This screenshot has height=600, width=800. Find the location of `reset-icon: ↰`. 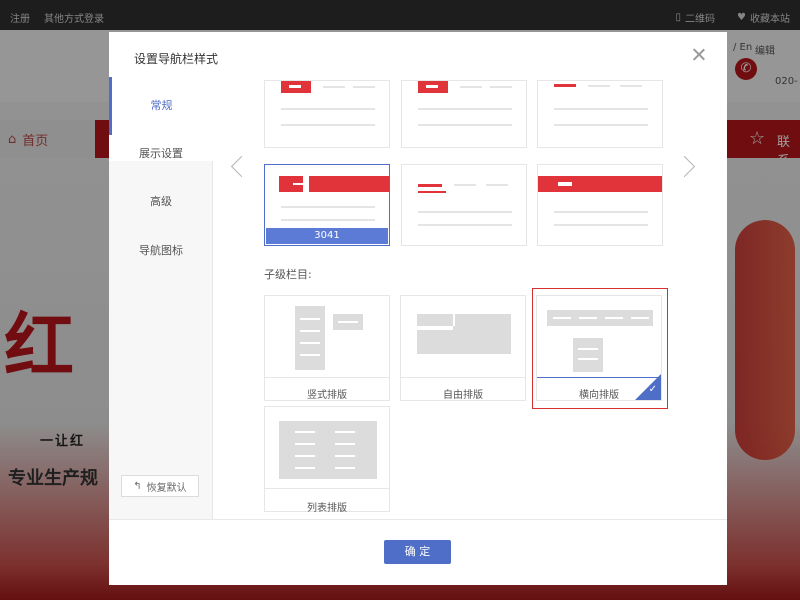

reset-icon: ↰ is located at coordinates (137, 486).